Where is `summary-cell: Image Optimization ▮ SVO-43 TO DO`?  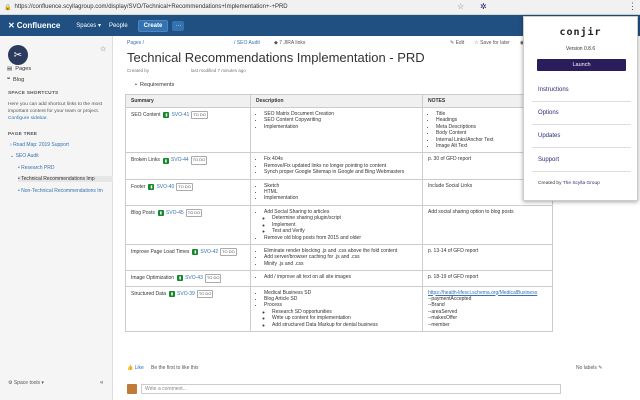 summary-cell: Image Optimization ▮ SVO-43 TO DO is located at coordinates (188, 278).